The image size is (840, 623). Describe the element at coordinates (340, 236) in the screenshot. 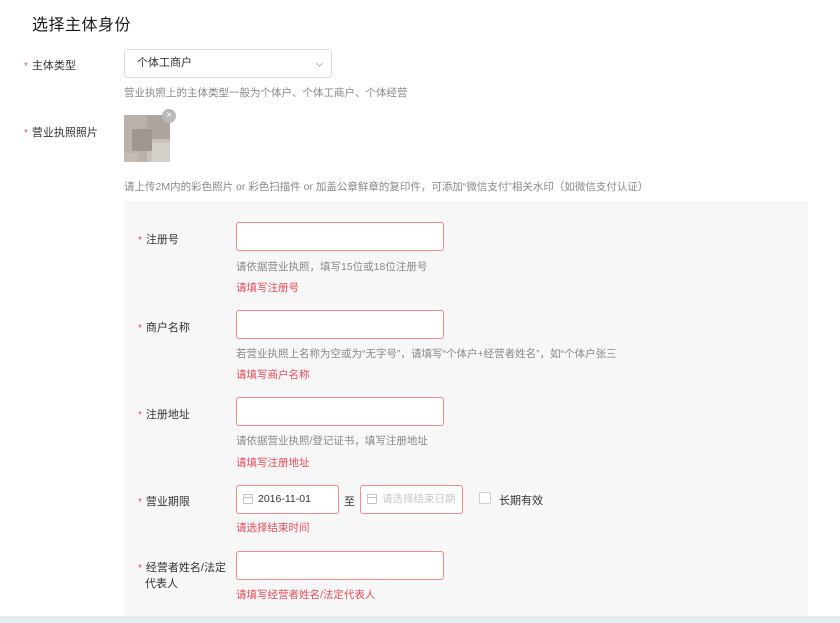

I see `reg-no-input` at that location.